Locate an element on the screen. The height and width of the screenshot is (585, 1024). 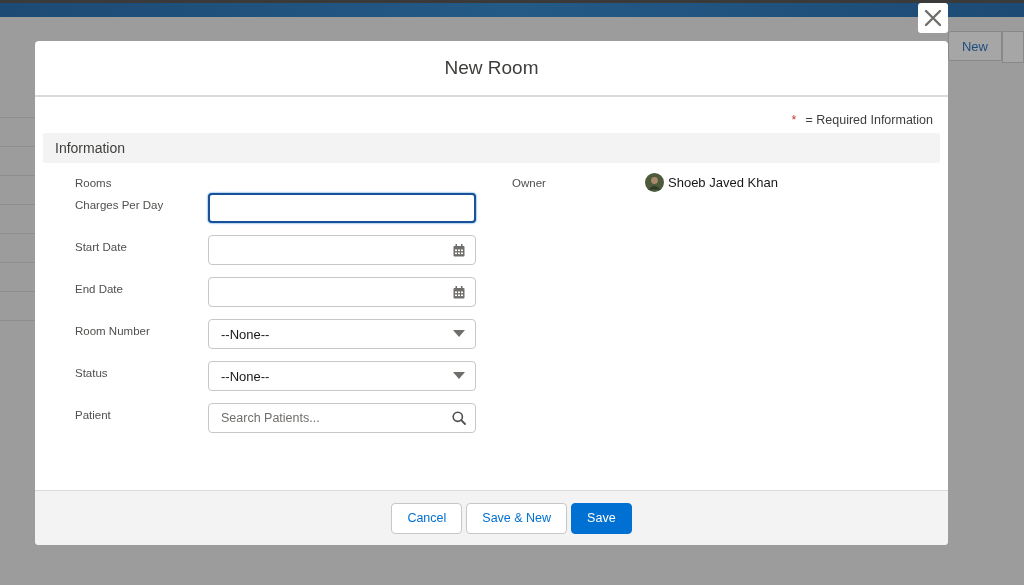
close-icon is located at coordinates (933, 18).